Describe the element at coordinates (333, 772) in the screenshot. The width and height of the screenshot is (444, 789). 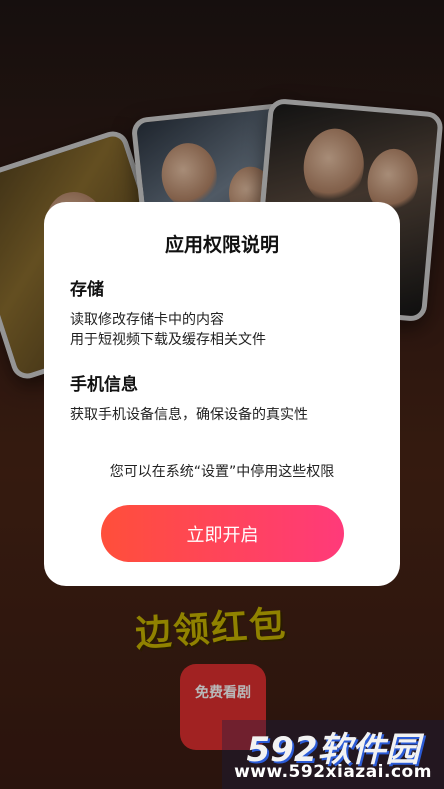
I see `watermark-url: www.592xiazai.com` at that location.